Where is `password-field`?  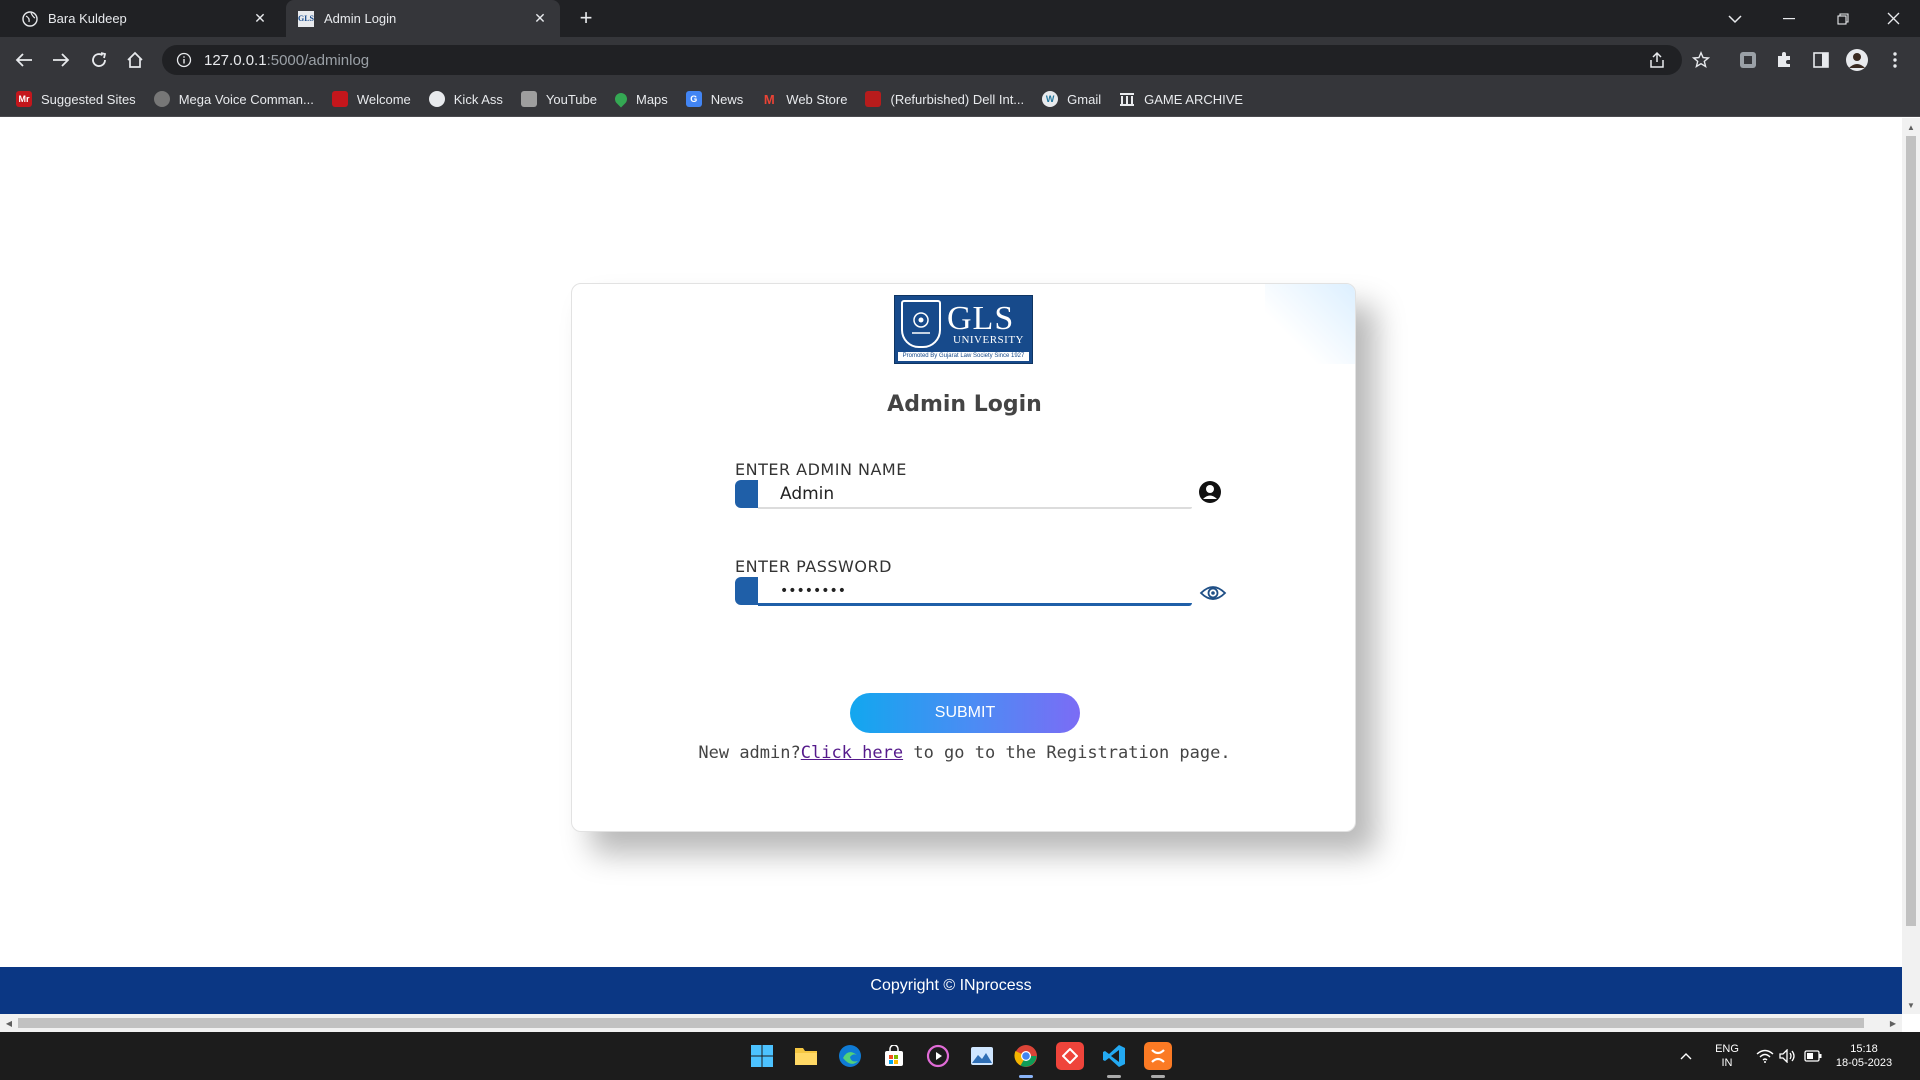
password-field is located at coordinates (963, 591).